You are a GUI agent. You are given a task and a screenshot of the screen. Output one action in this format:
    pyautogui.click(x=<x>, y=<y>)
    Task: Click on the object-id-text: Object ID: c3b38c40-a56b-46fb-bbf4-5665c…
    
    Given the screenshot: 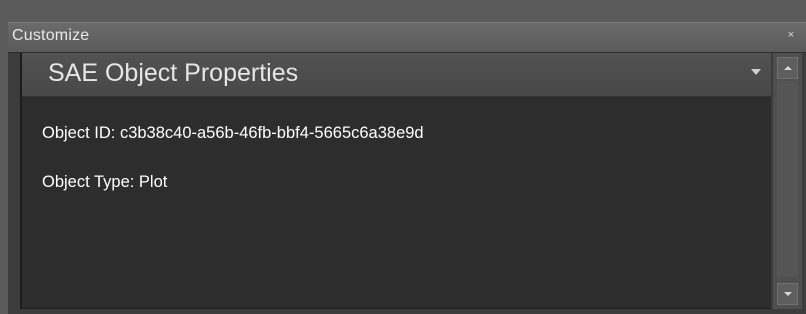 What is the action you would take?
    pyautogui.click(x=233, y=133)
    